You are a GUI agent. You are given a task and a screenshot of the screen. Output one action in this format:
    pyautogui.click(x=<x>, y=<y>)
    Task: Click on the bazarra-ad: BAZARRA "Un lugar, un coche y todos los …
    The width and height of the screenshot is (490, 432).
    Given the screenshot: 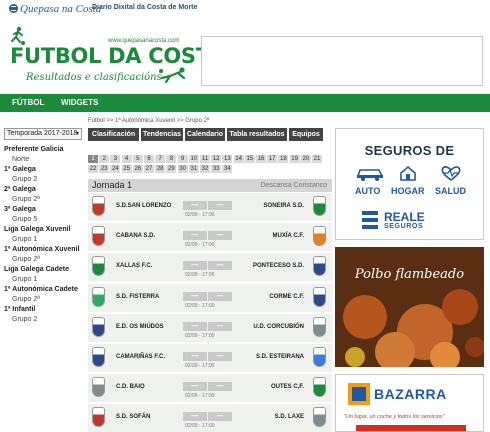 What is the action you would take?
    pyautogui.click(x=409, y=403)
    